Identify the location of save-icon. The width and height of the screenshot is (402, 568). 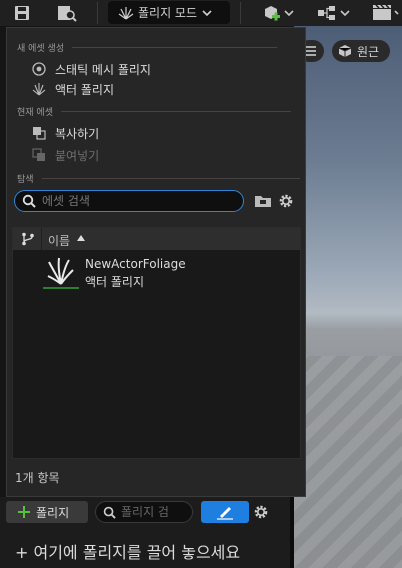
(22, 13).